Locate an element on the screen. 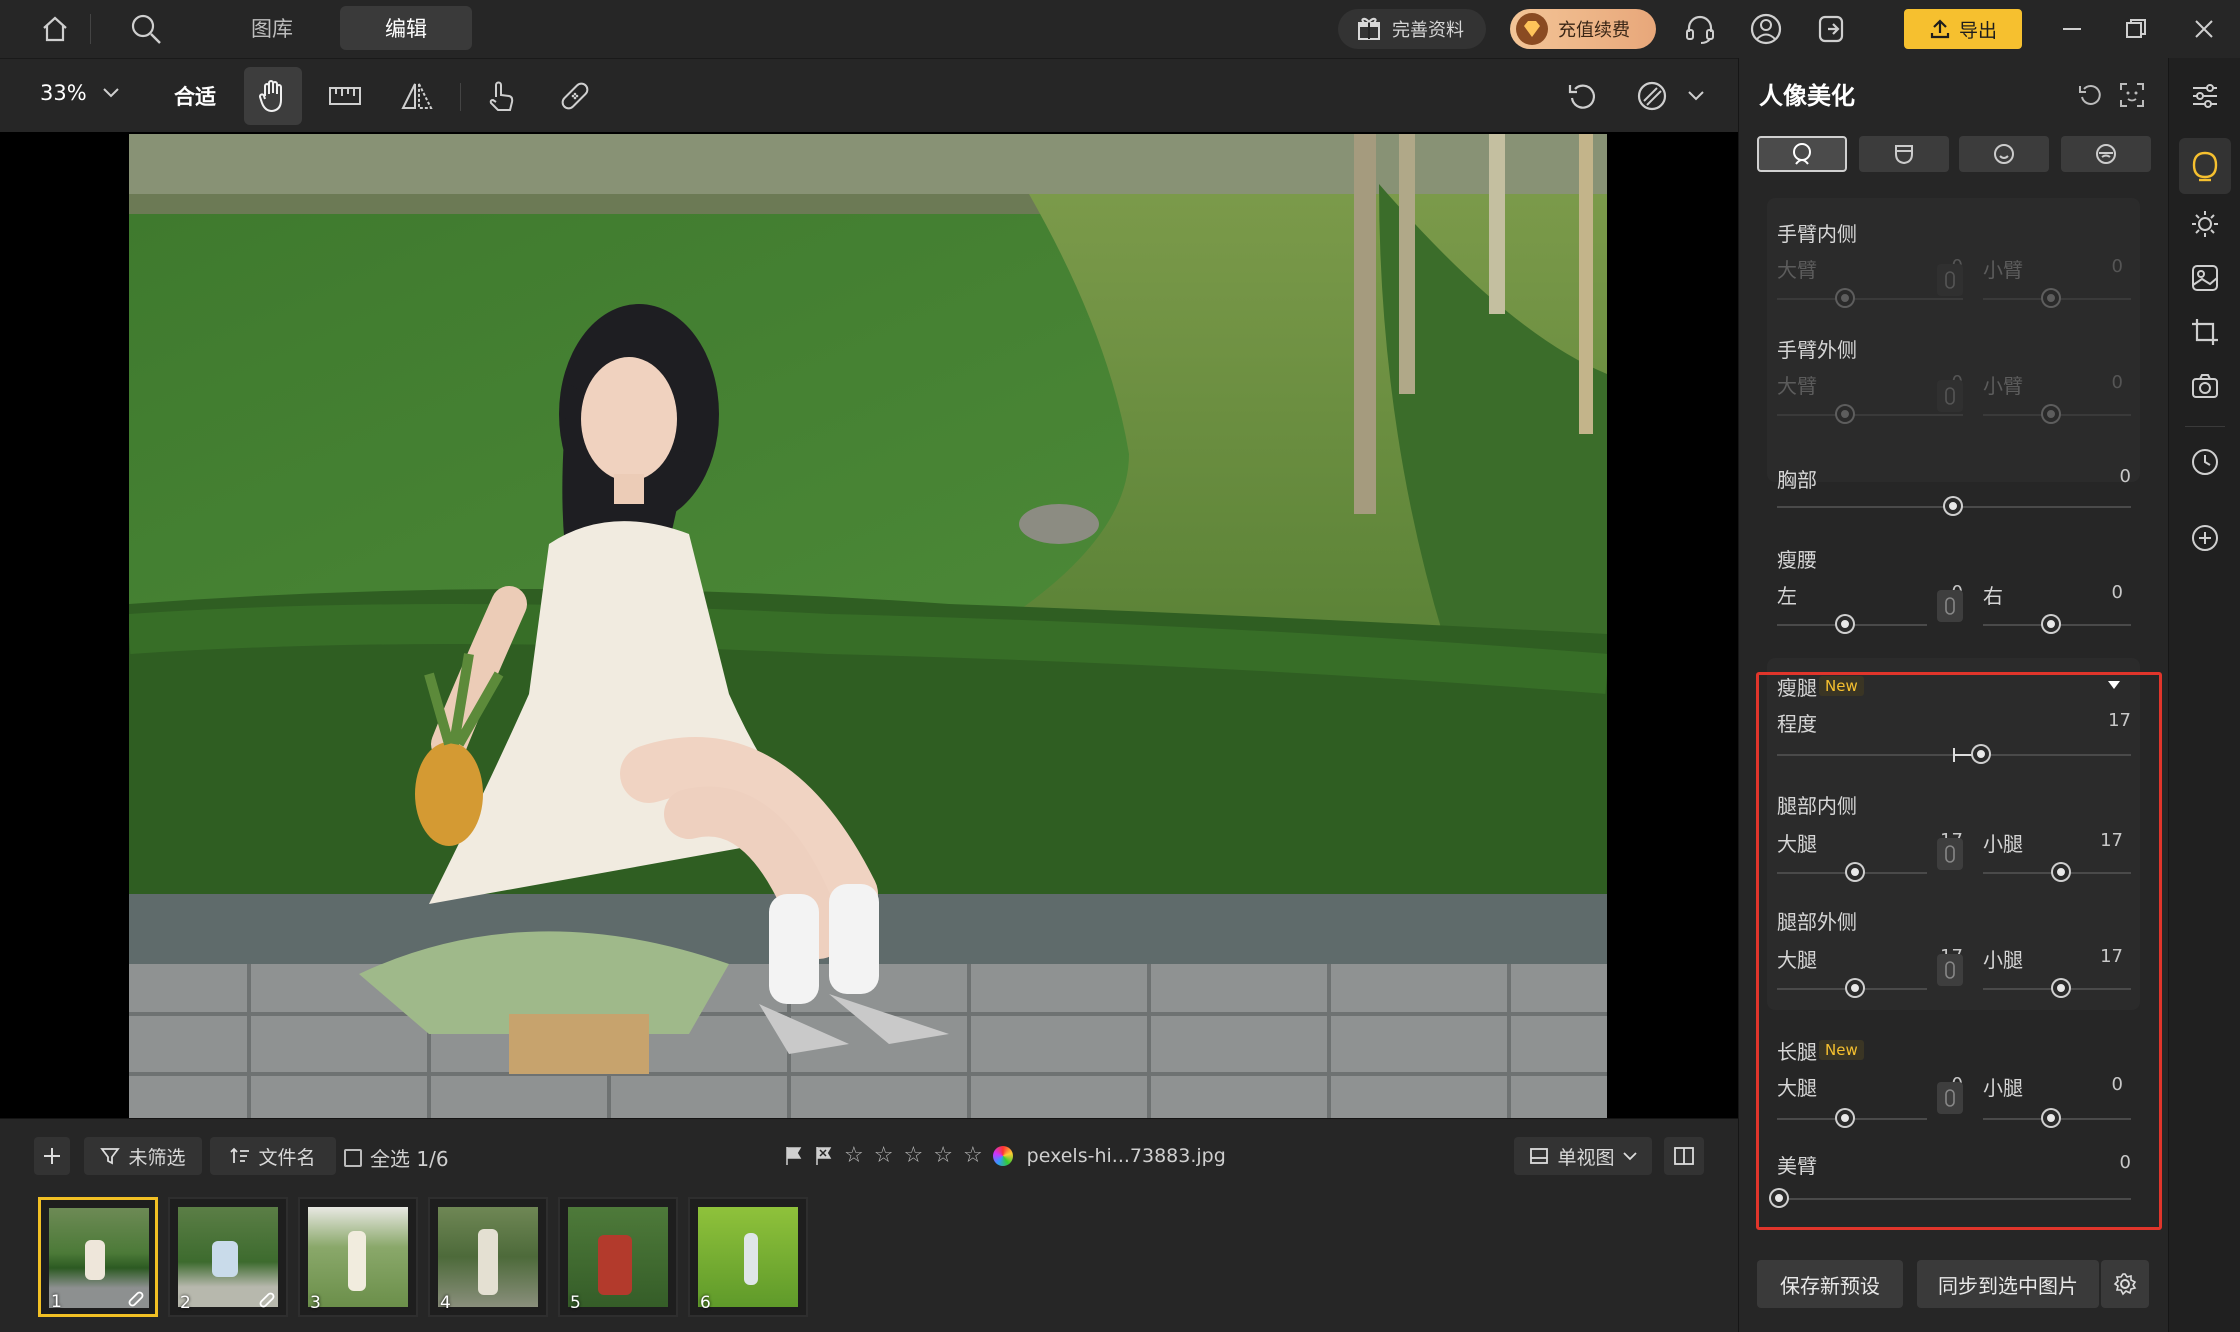 This screenshot has height=1332, width=2240. arm-inner-left-slider is located at coordinates (1870, 299).